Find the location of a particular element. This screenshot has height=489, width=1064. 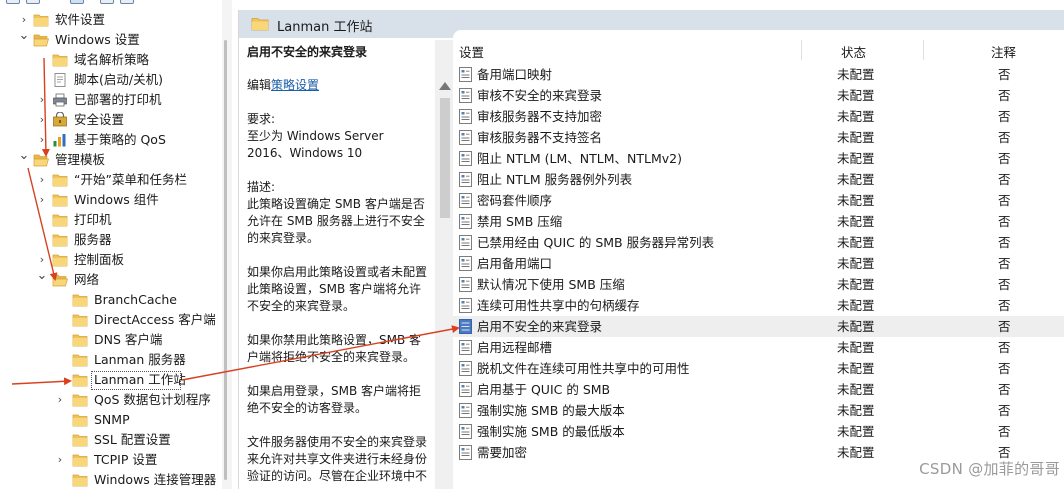

tree-item-lanman-server: Lanman 服务器 is located at coordinates (116, 360).